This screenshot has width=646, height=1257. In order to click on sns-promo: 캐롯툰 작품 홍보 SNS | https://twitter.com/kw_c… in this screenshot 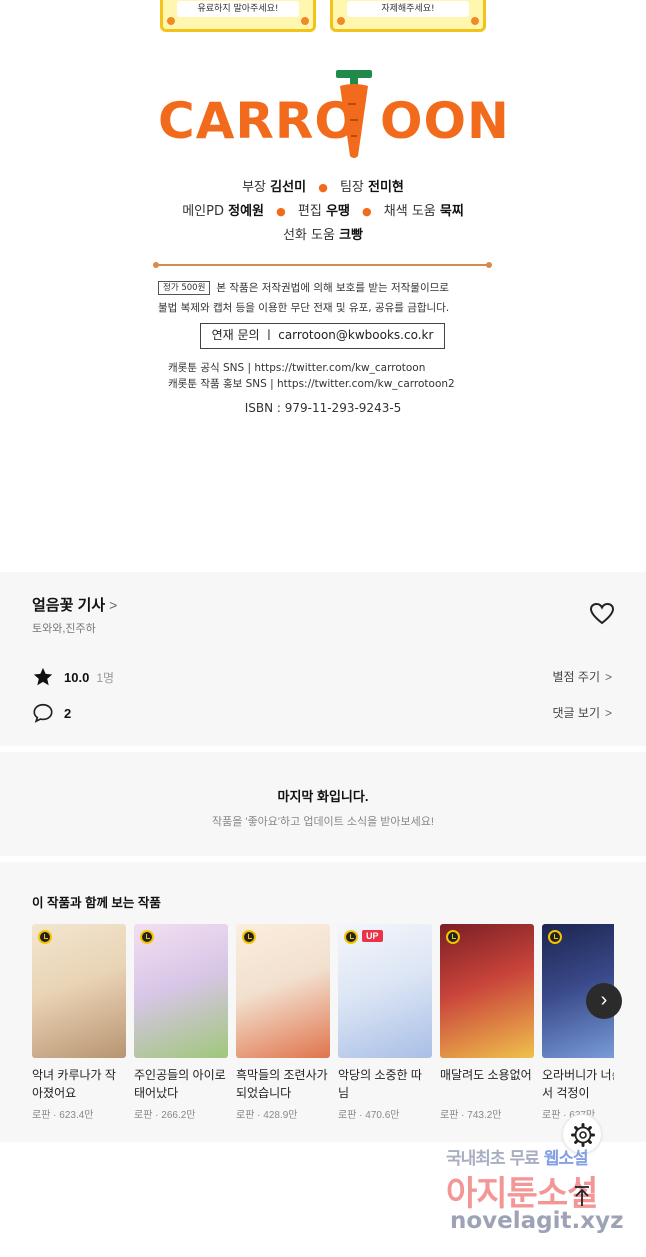, I will do `click(311, 384)`.